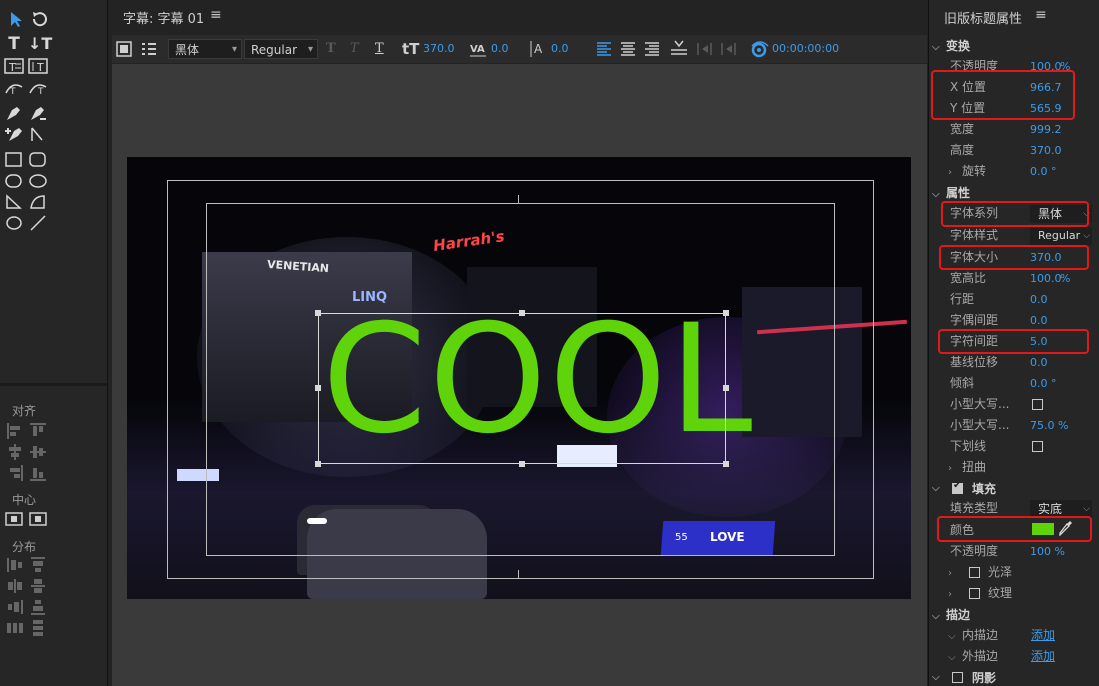  What do you see at coordinates (14, 223) in the screenshot?
I see `ellipse-tool-icon` at bounding box center [14, 223].